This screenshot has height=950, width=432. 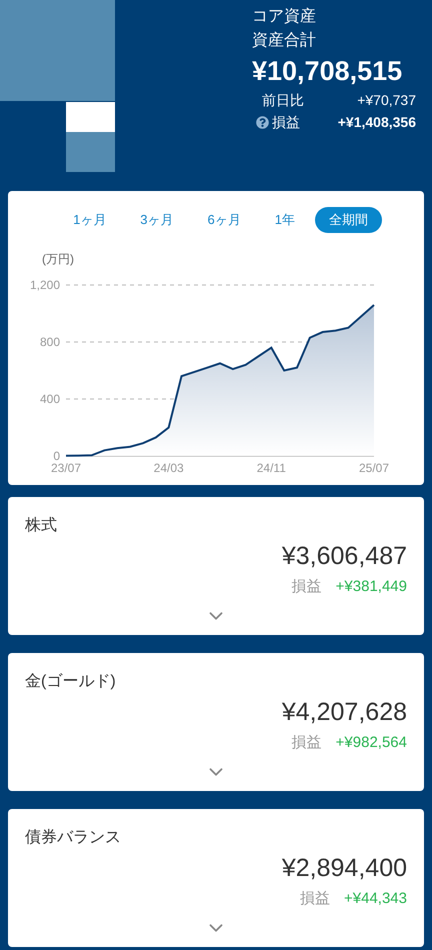 I want to click on asset-amount: ¥4,207,628, so click(x=343, y=712).